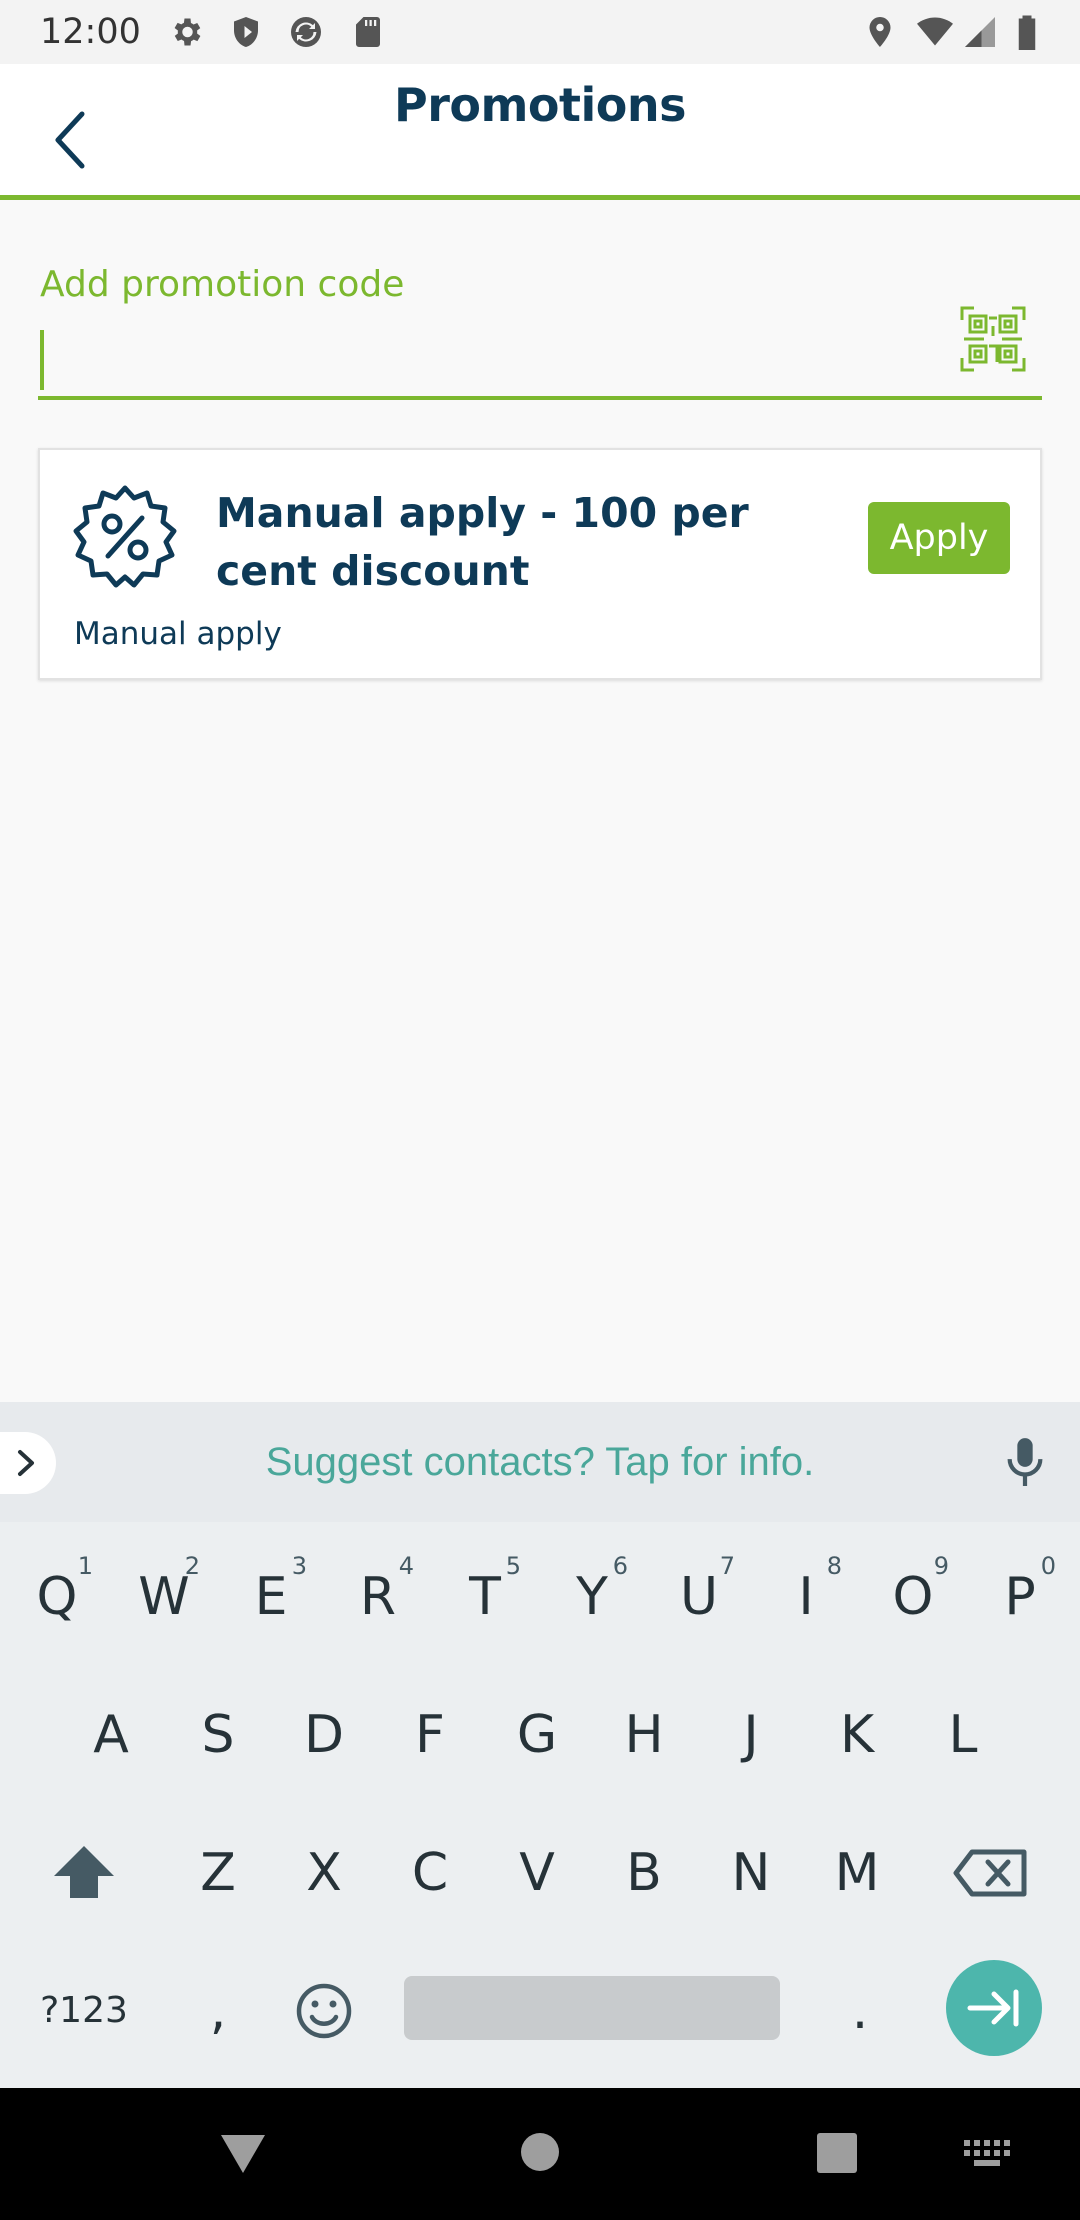 The width and height of the screenshot is (1080, 2220). What do you see at coordinates (430, 1735) in the screenshot?
I see `key-f: F` at bounding box center [430, 1735].